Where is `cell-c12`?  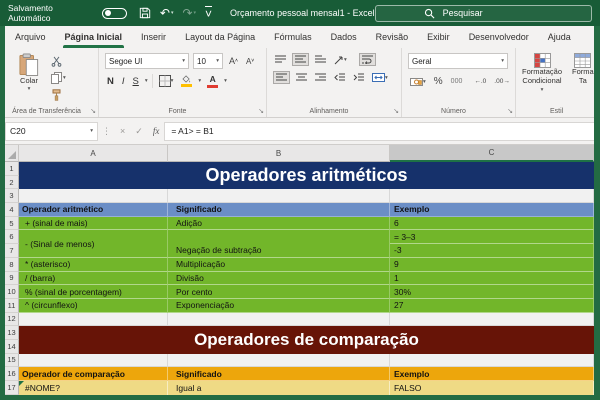 cell-c12 is located at coordinates (492, 319).